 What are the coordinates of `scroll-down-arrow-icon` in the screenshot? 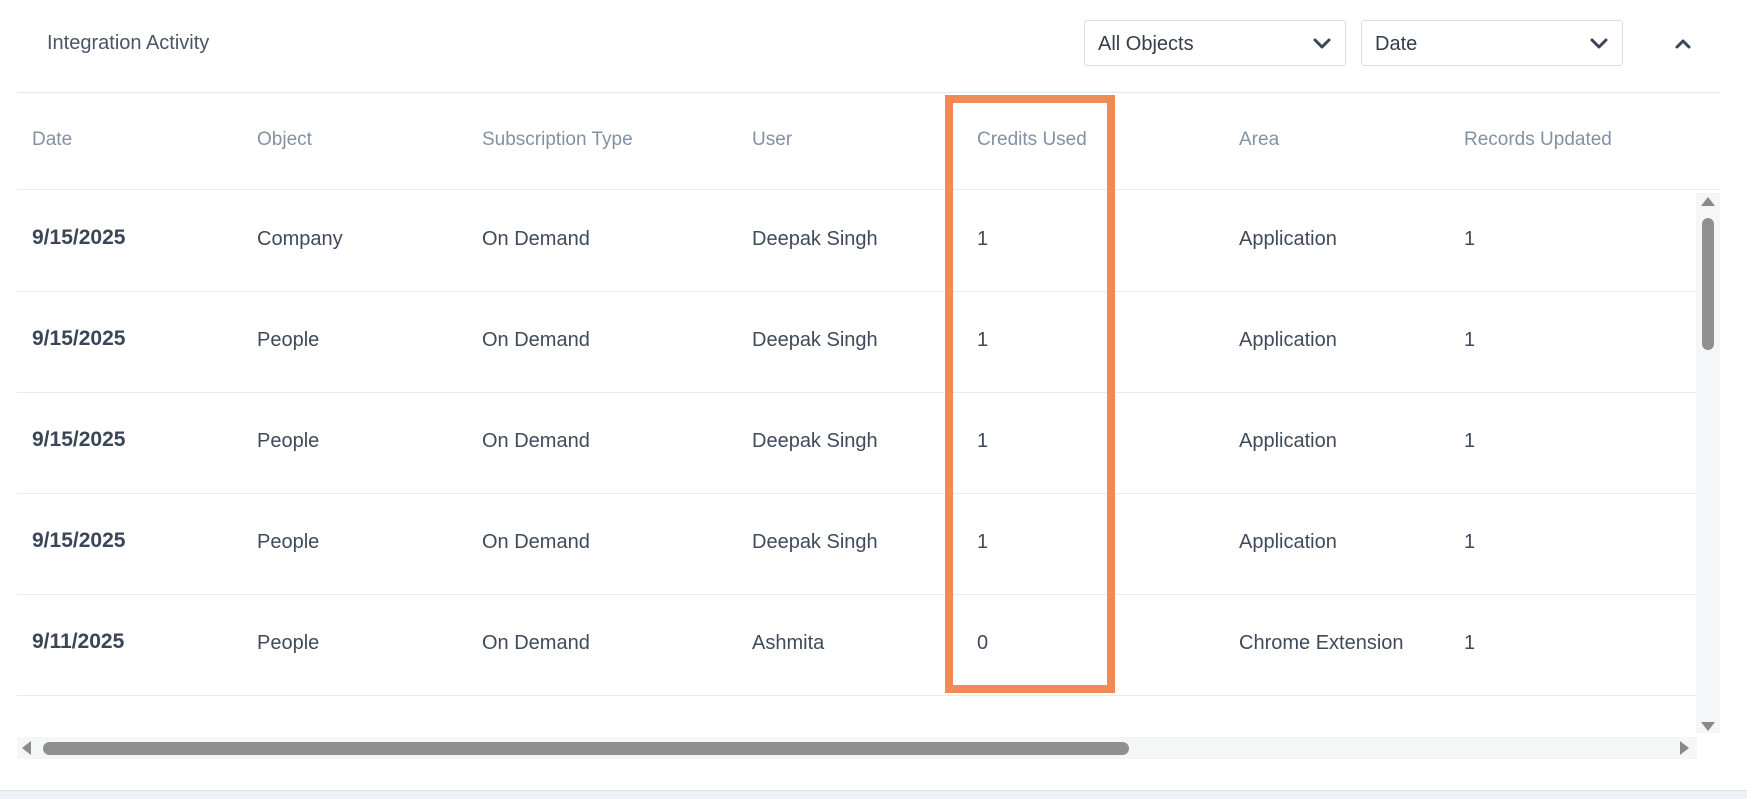 It's located at (1708, 726).